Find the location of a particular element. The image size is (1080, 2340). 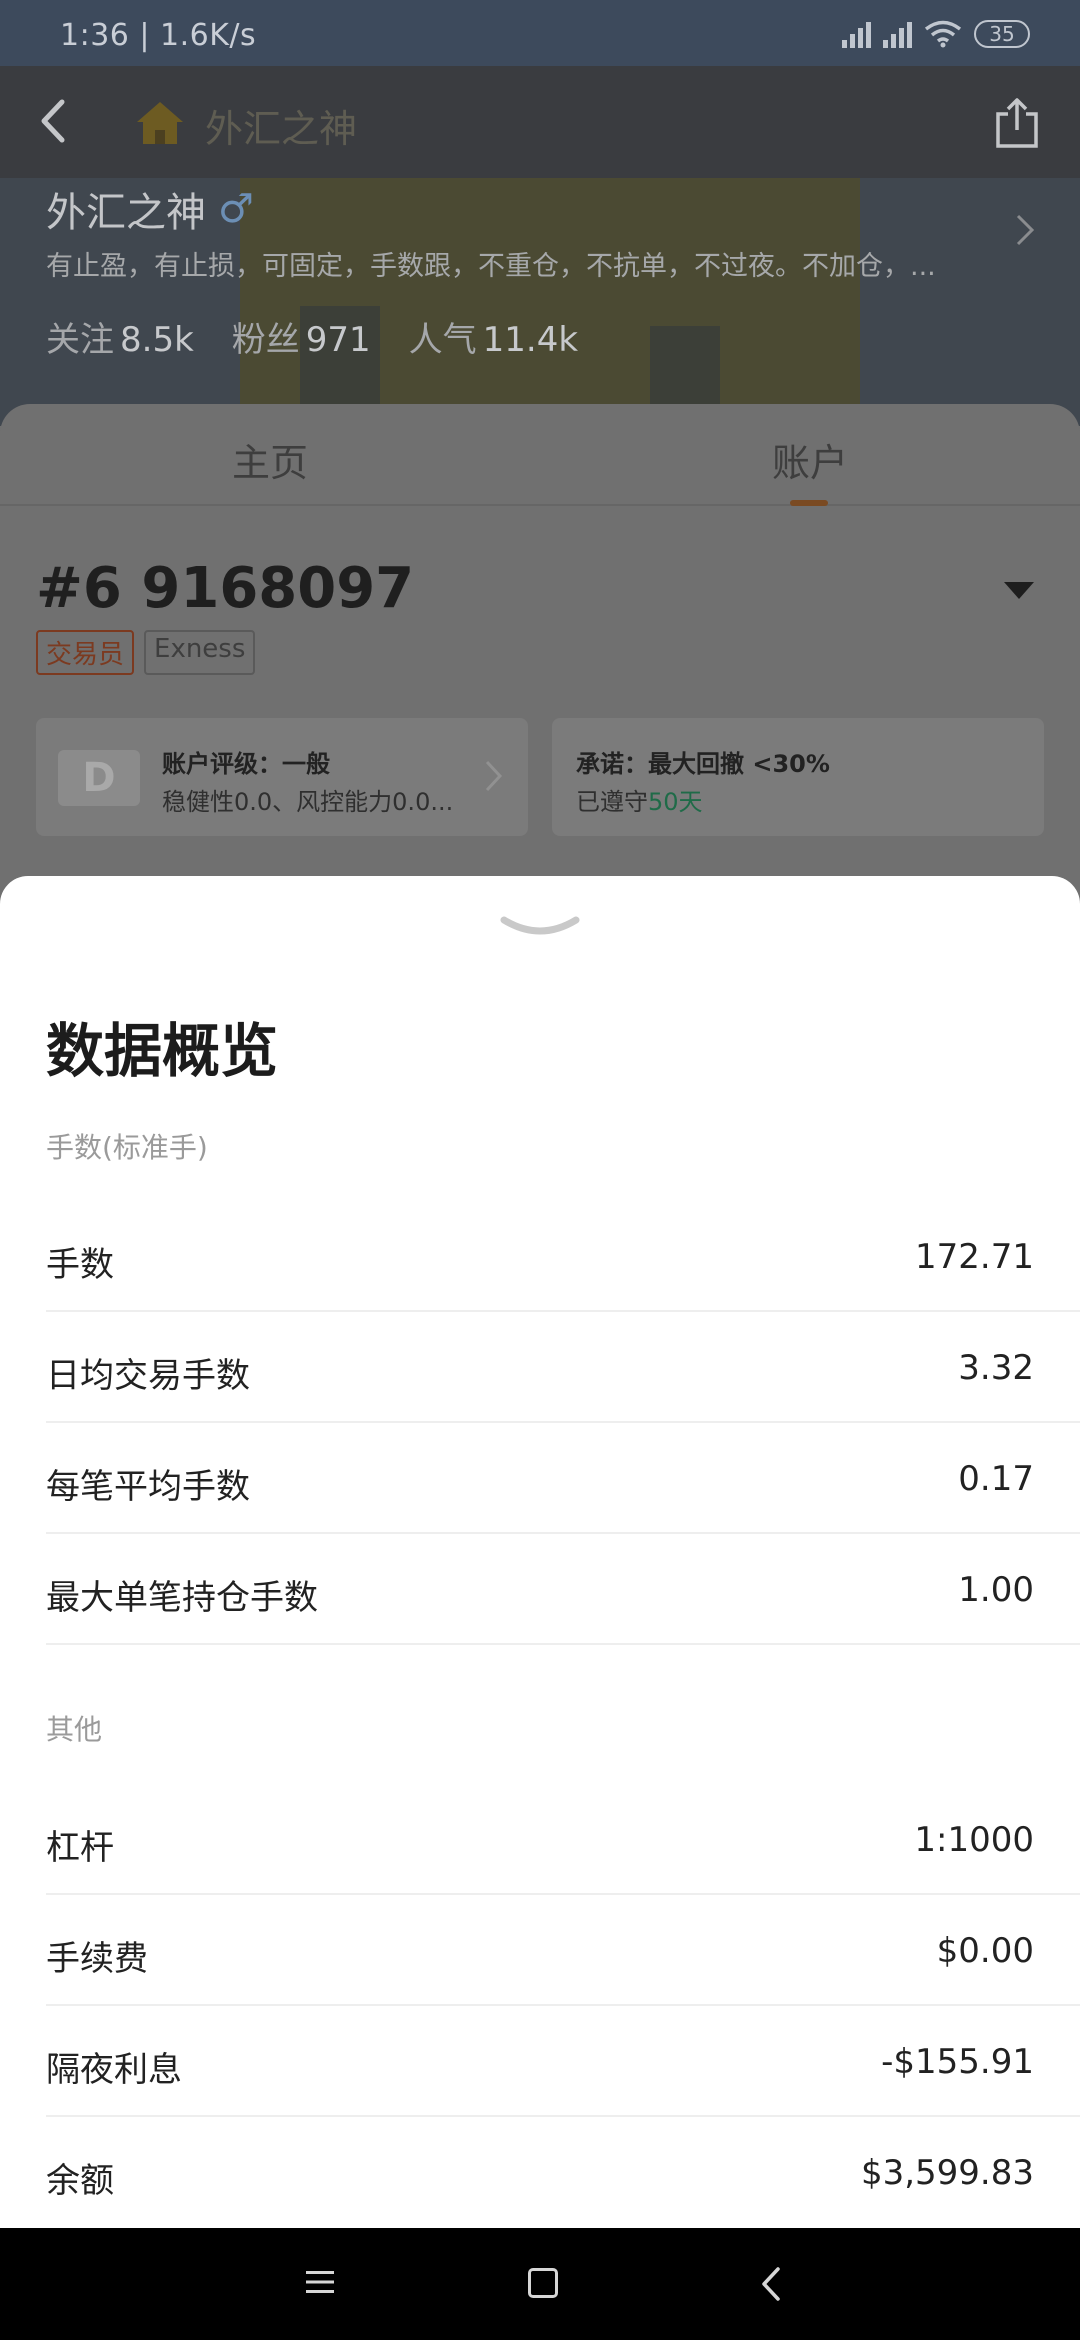

system-navigation-bar is located at coordinates (540, 2284).